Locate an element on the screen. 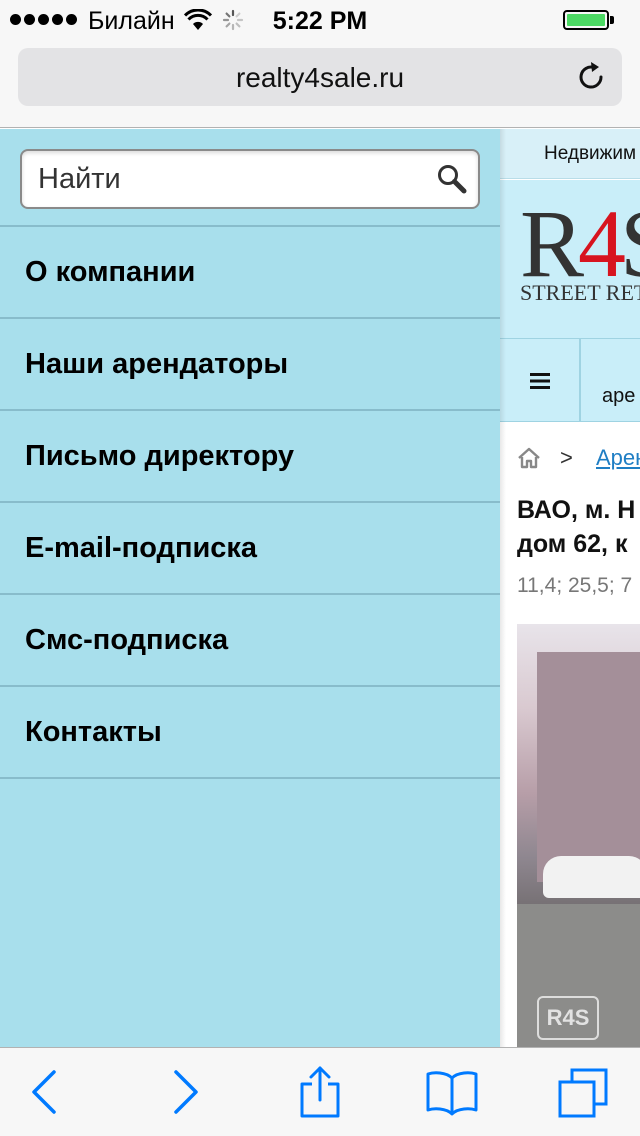  listing-photo: R4S is located at coordinates (578, 835).